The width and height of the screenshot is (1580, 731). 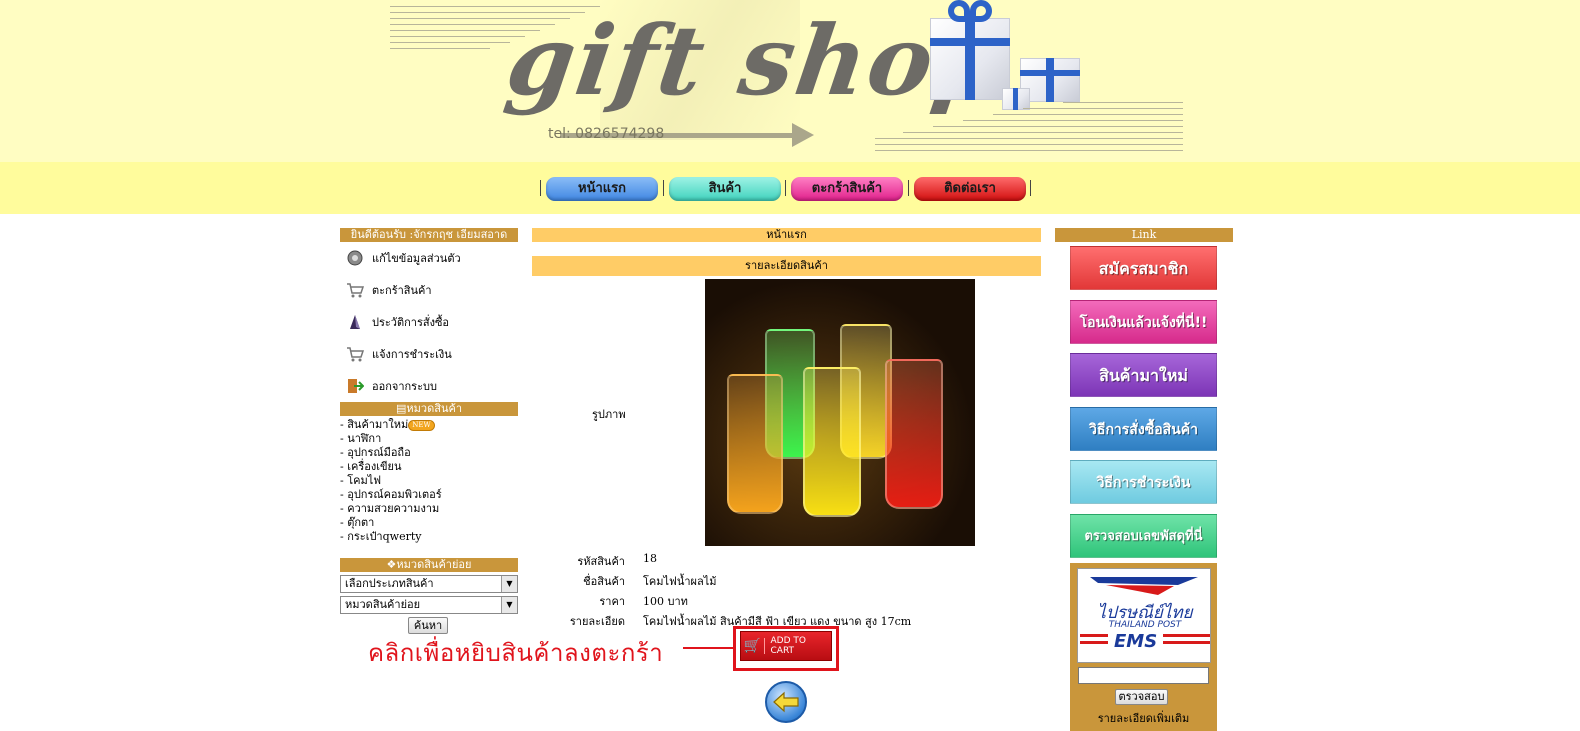 What do you see at coordinates (612, 601) in the screenshot?
I see `price-label: ราคา` at bounding box center [612, 601].